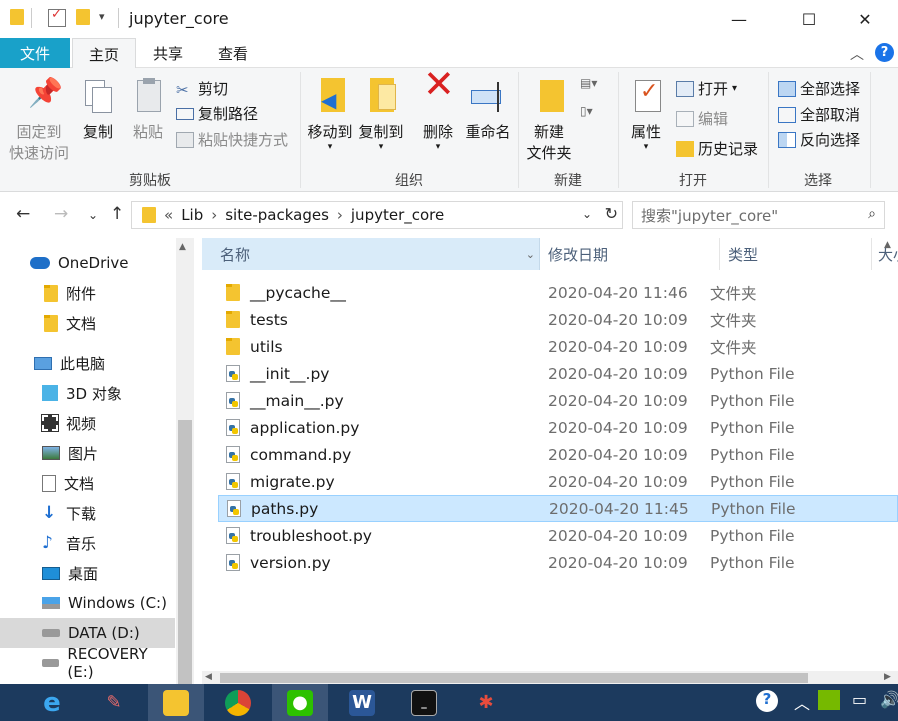 This screenshot has height=721, width=898. What do you see at coordinates (802, 702) in the screenshot?
I see `chevron-up-icon: ︿` at bounding box center [802, 702].